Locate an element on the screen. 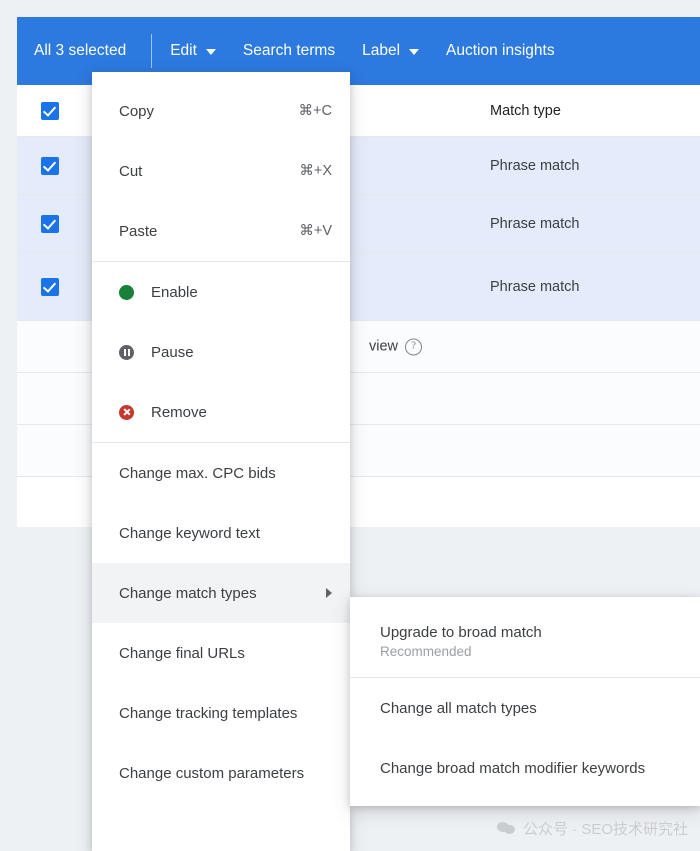 This screenshot has height=851, width=700. menu-item-change-max-cpc-bids: Change max. CPC bids is located at coordinates (221, 473).